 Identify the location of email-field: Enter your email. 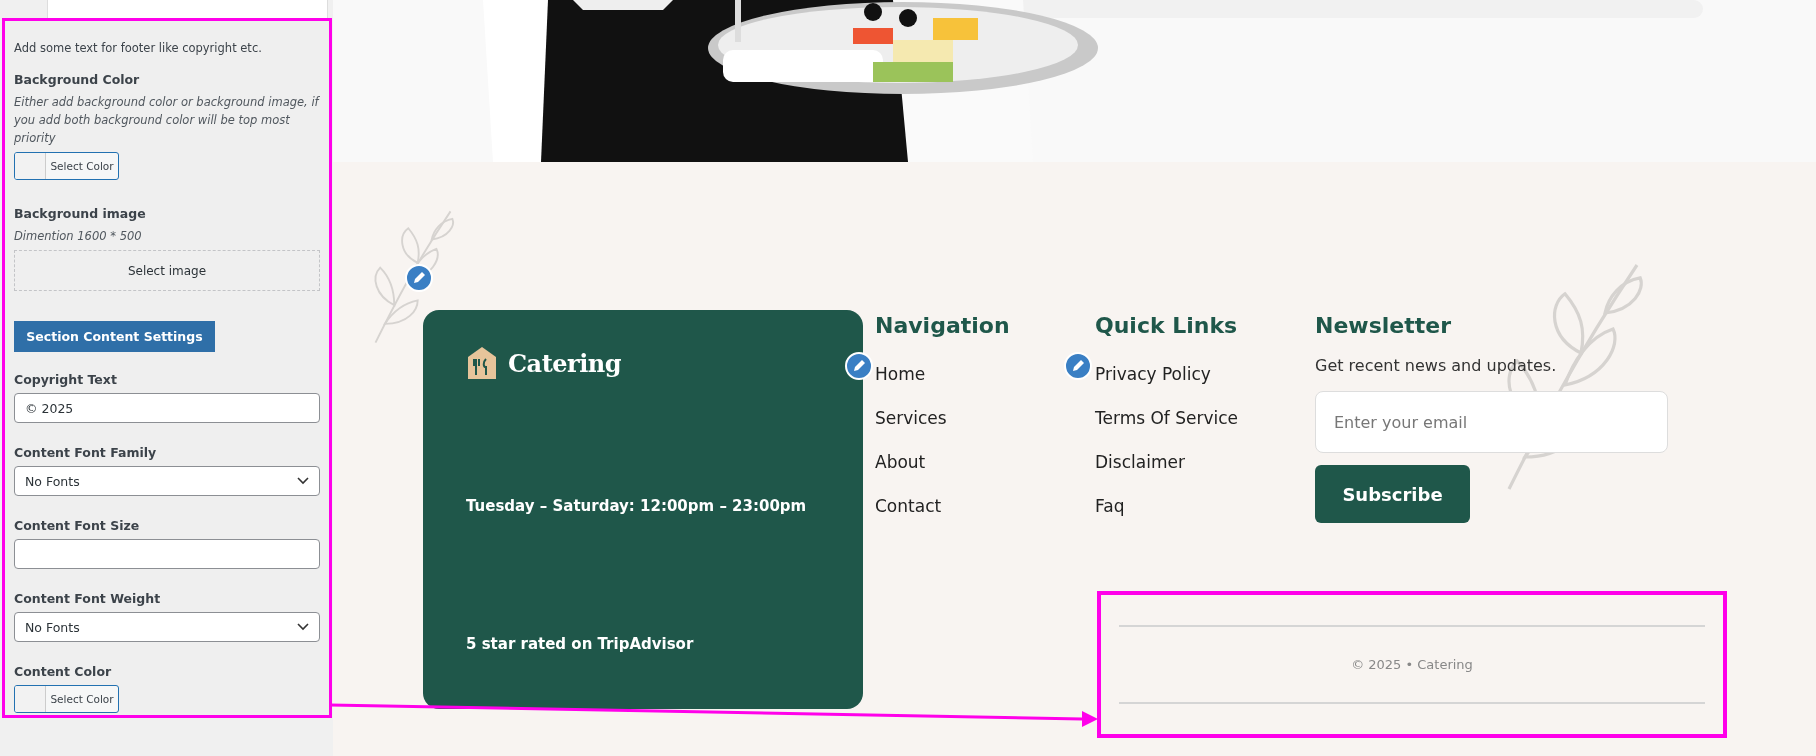
(1491, 422).